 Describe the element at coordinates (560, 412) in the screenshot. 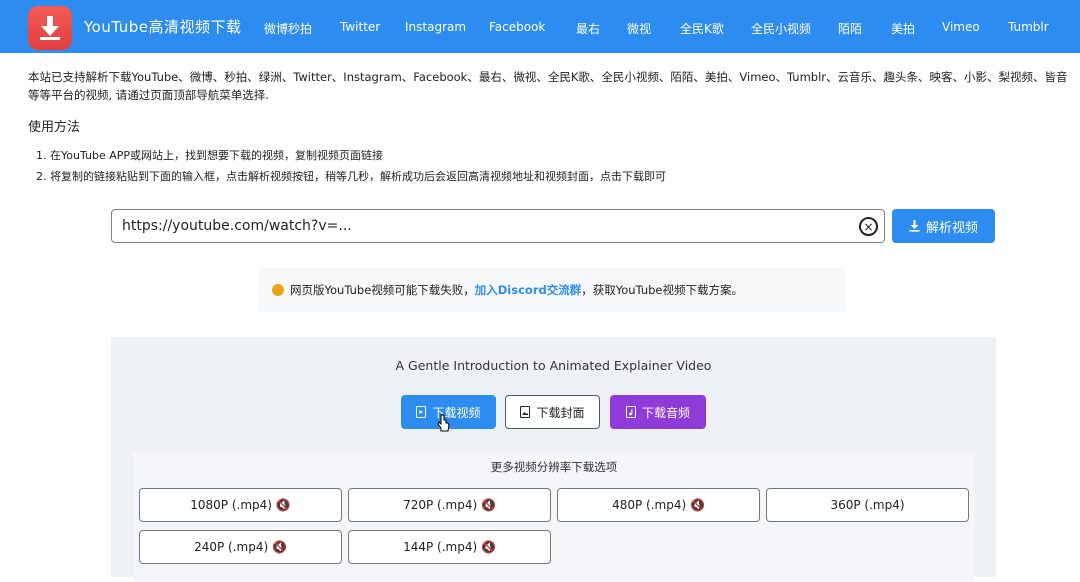

I see `download-cover-label: 下载封面` at that location.